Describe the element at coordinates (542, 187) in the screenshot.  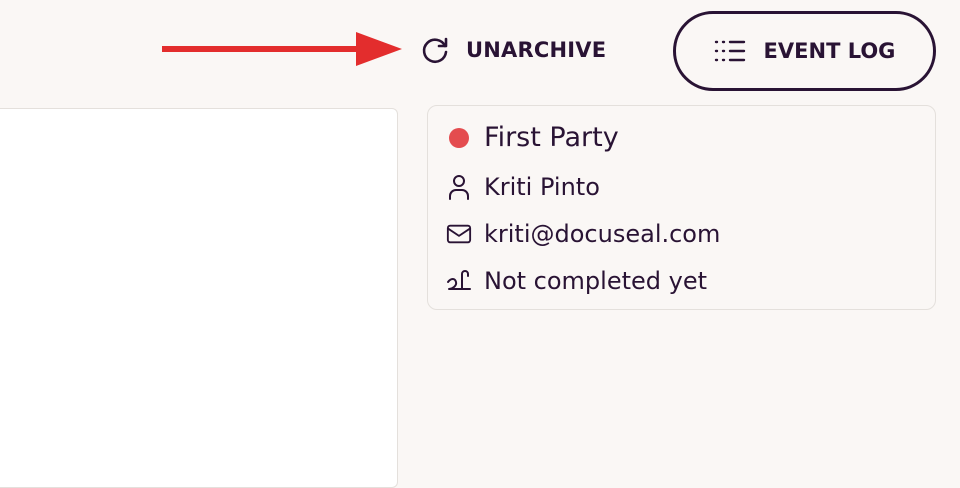
I see `signer-name: Kriti Pinto` at that location.